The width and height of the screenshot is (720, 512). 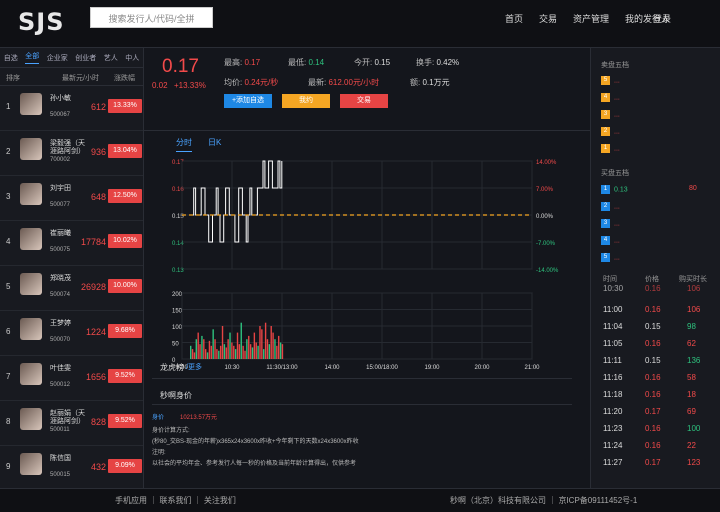 I want to click on tick-time: 11:18, so click(x=613, y=394).